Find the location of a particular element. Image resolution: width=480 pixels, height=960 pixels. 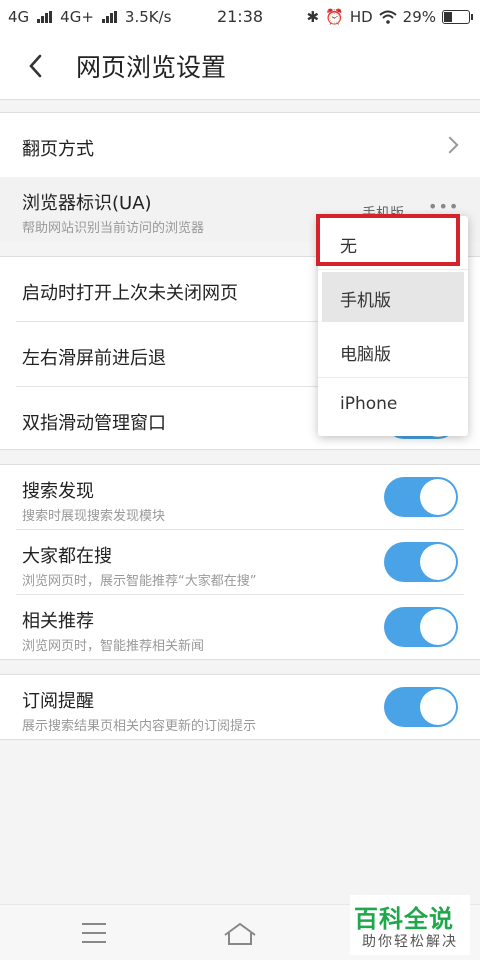

back-arrow-icon is located at coordinates (36, 66).